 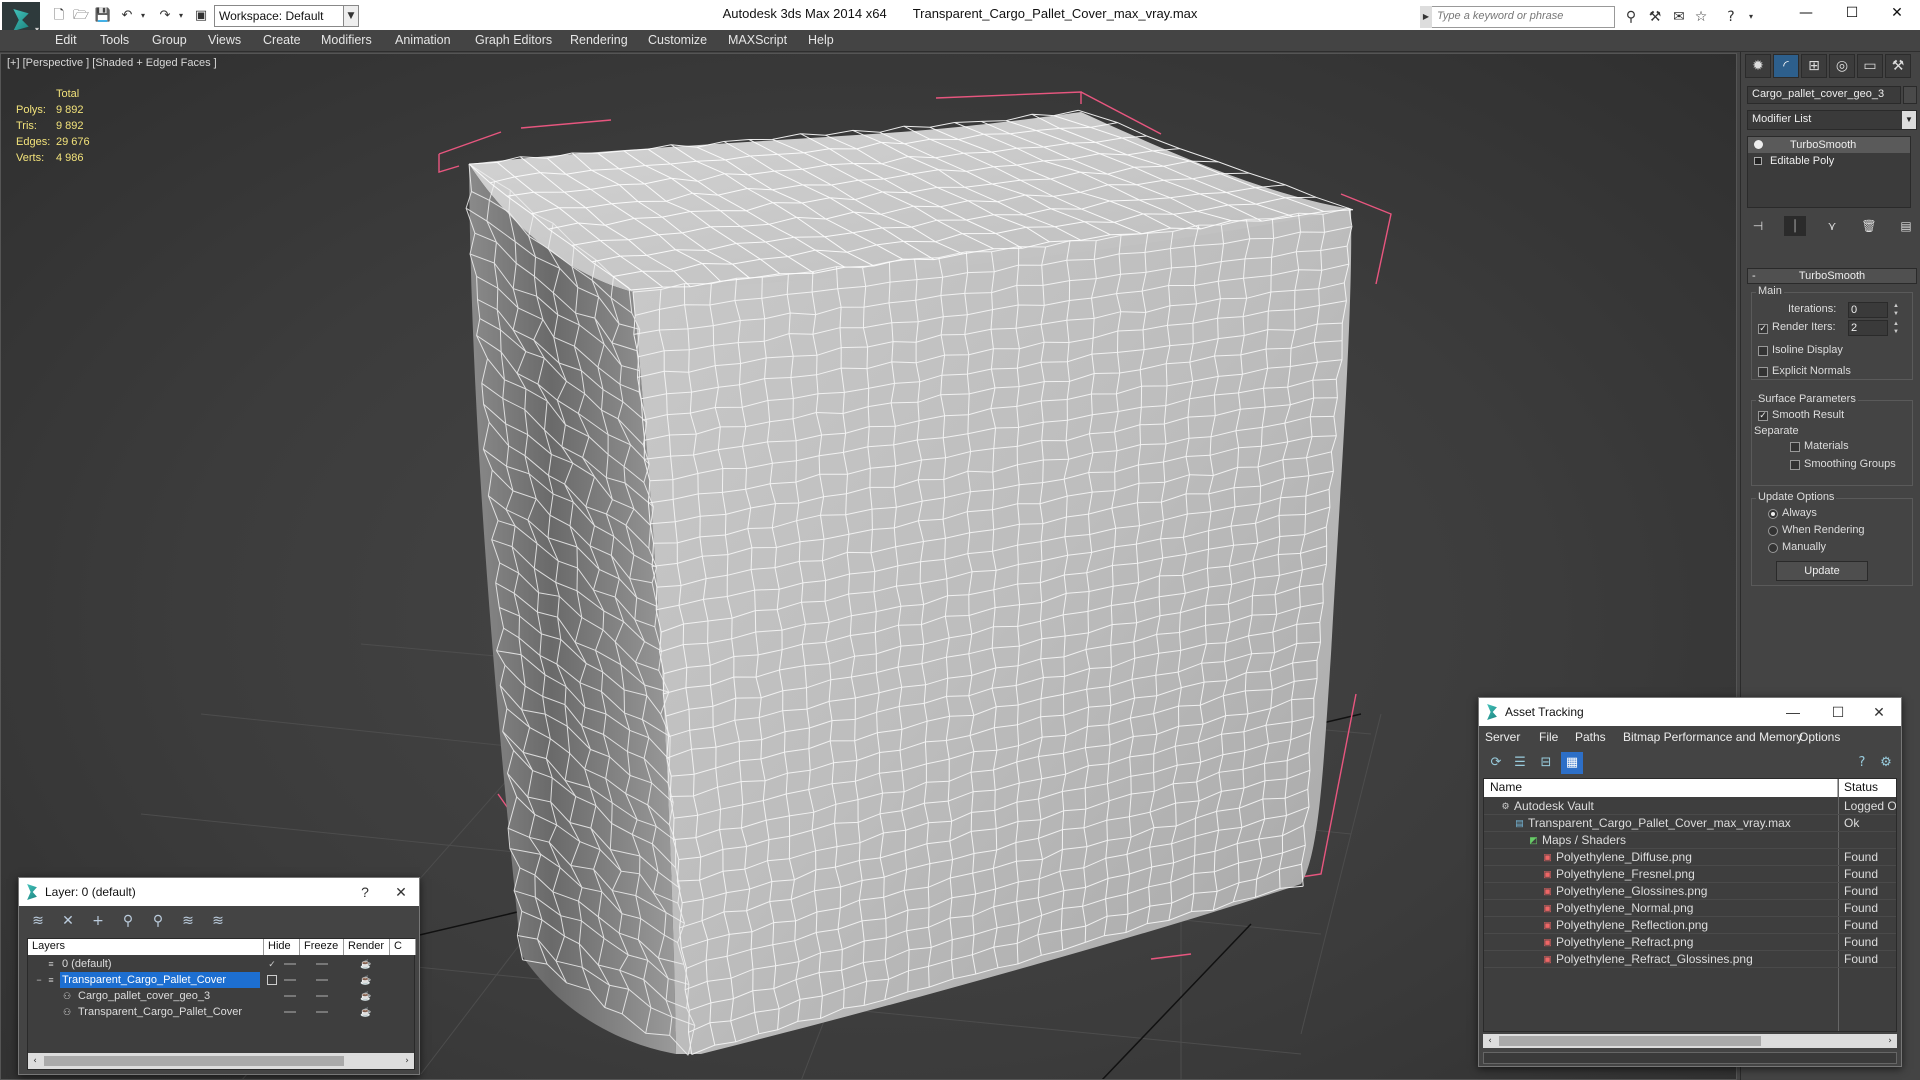 What do you see at coordinates (1867, 788) in the screenshot?
I see `column-status: Status` at bounding box center [1867, 788].